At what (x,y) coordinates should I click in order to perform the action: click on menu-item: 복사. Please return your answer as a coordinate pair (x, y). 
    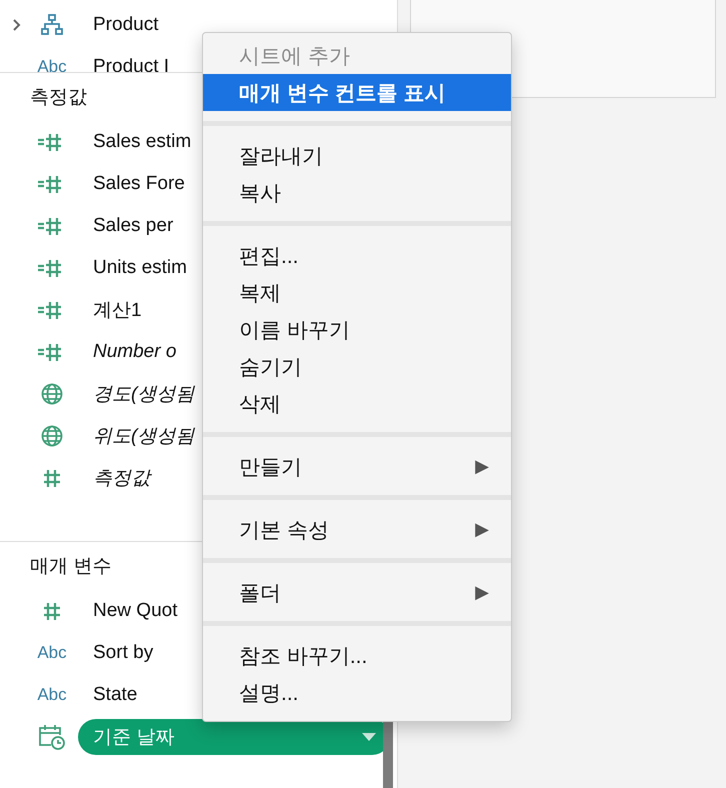
    Looking at the image, I should click on (357, 192).